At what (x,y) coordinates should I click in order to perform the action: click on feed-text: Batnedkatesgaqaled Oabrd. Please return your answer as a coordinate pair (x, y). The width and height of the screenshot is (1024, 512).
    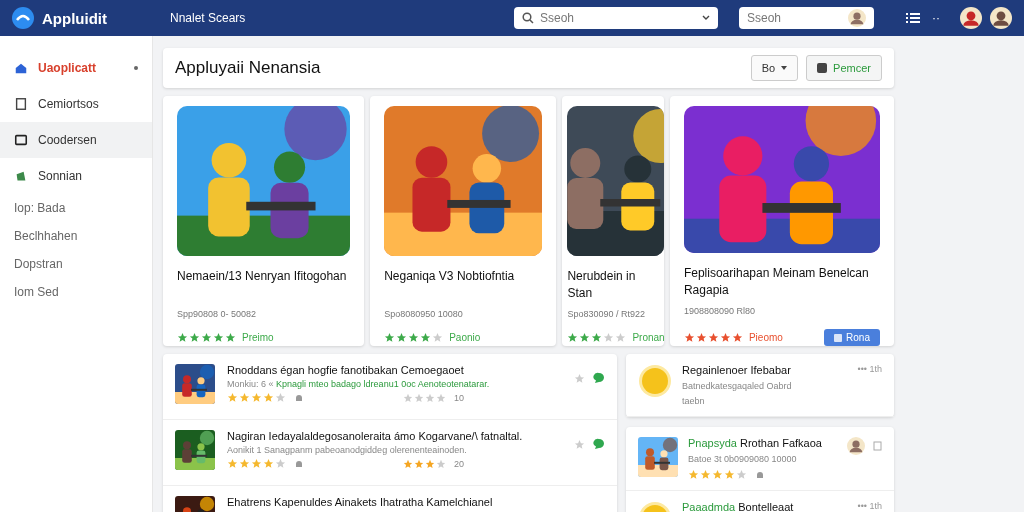
    Looking at the image, I should click on (737, 386).